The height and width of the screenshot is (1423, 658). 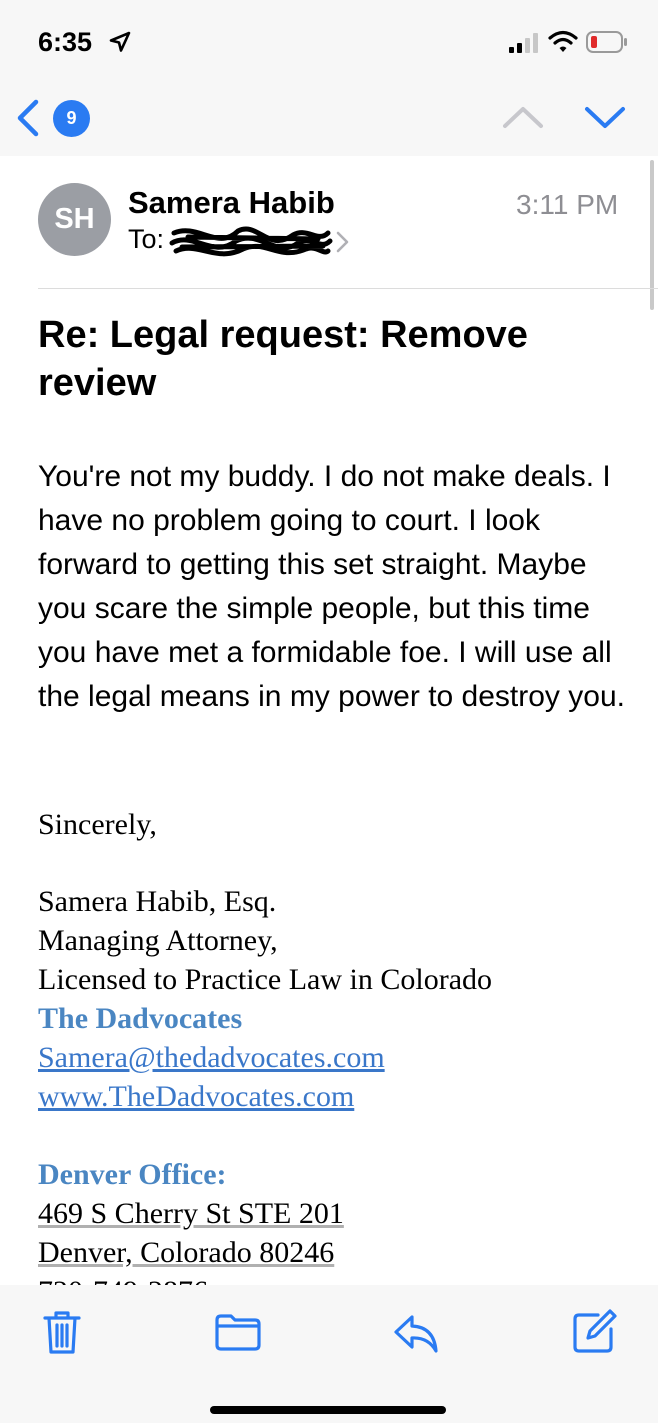 I want to click on wifi-icon, so click(x=563, y=41).